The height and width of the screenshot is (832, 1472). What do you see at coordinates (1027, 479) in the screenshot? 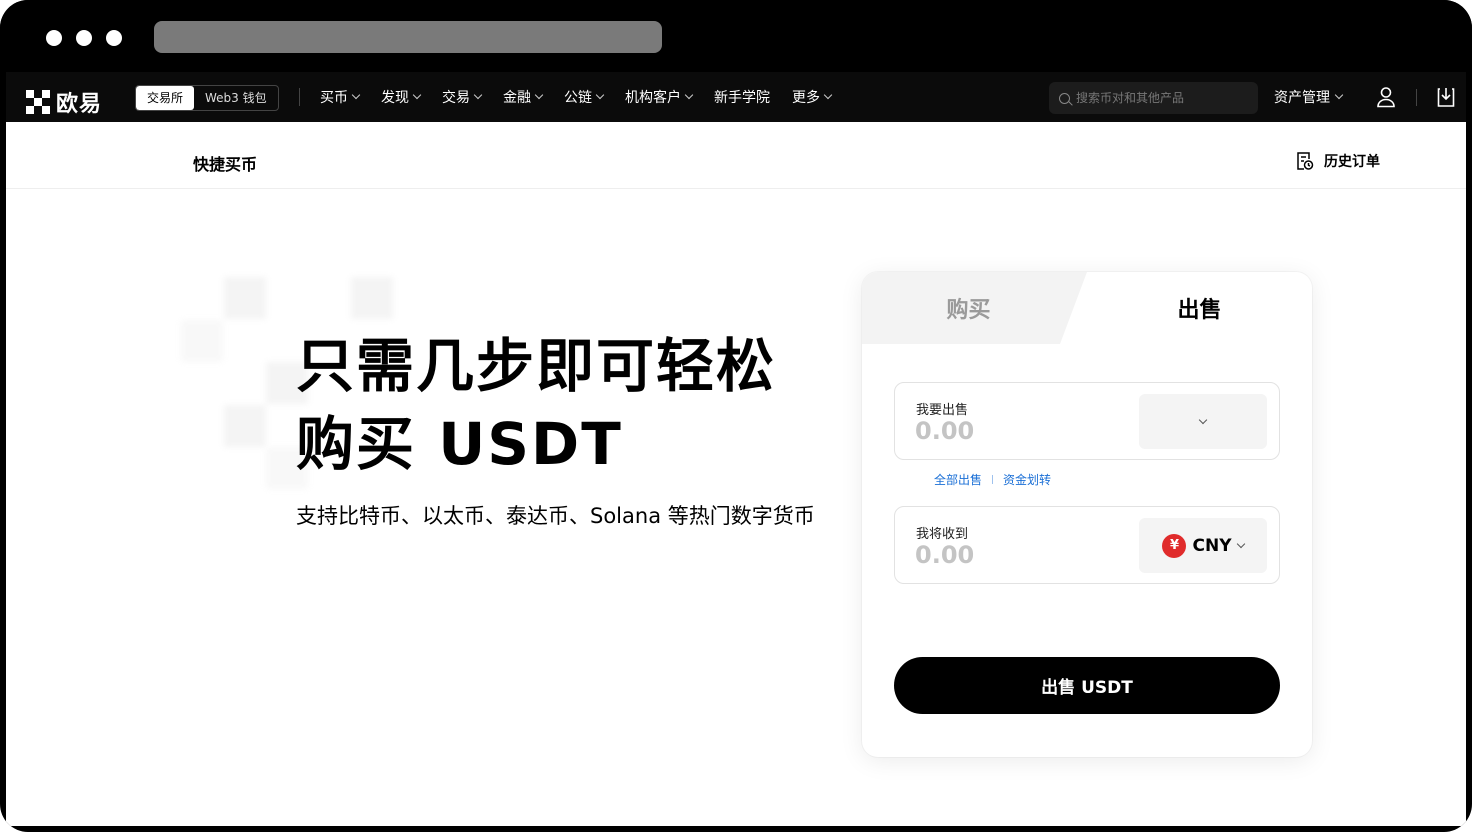
I see `fund-transfer-link: 资金划转` at bounding box center [1027, 479].